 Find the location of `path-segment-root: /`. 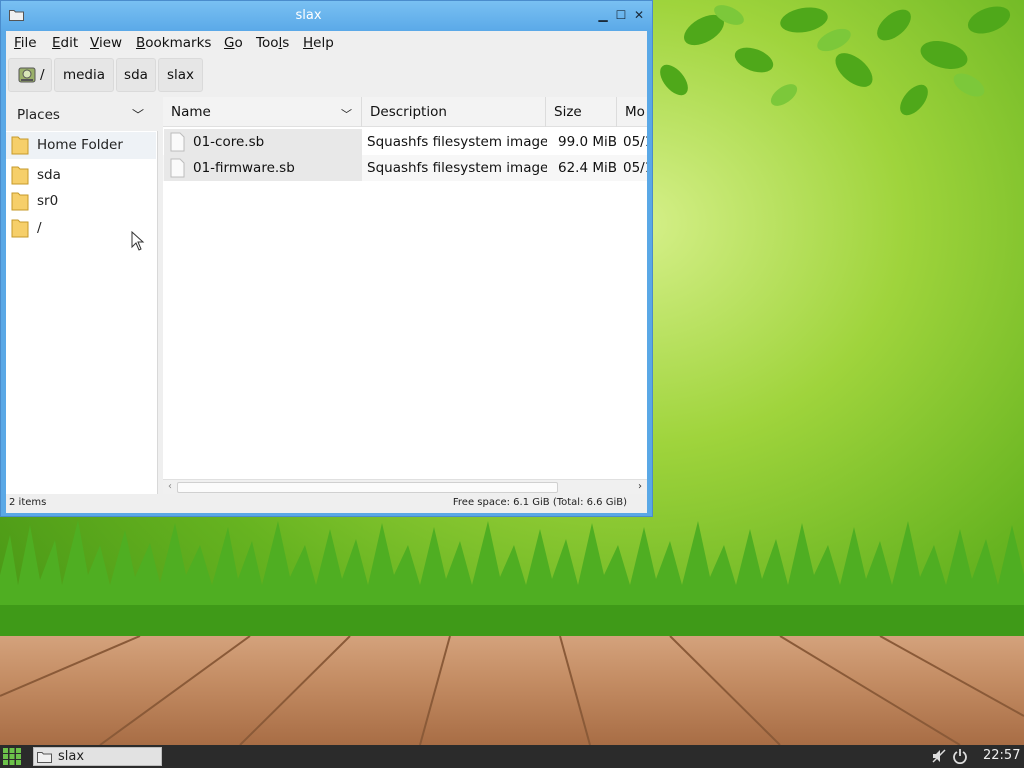

path-segment-root: / is located at coordinates (30, 75).